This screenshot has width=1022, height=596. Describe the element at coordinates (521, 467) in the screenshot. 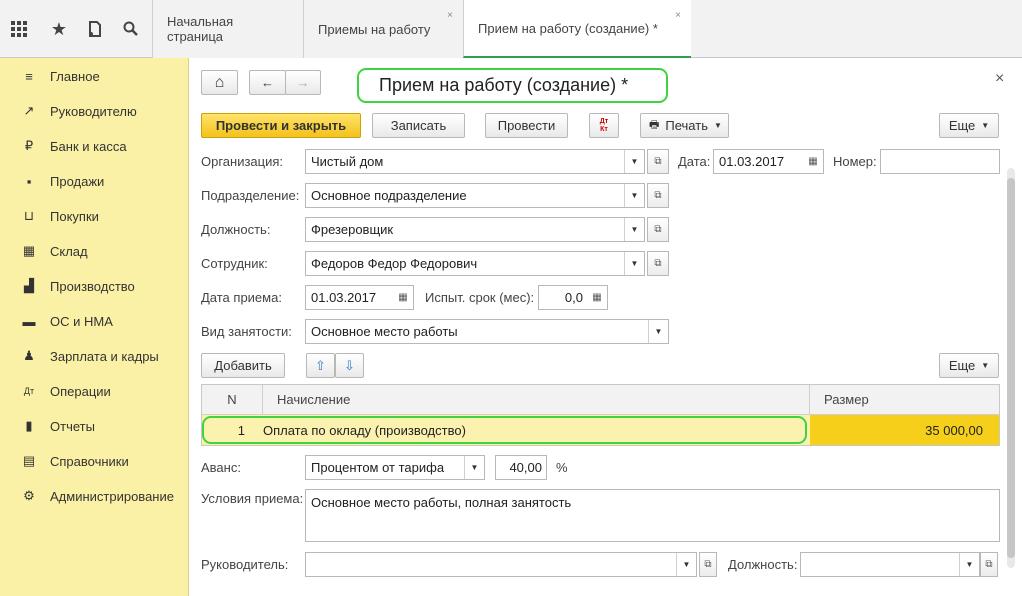

I see `advance-value-field: 40,00` at that location.